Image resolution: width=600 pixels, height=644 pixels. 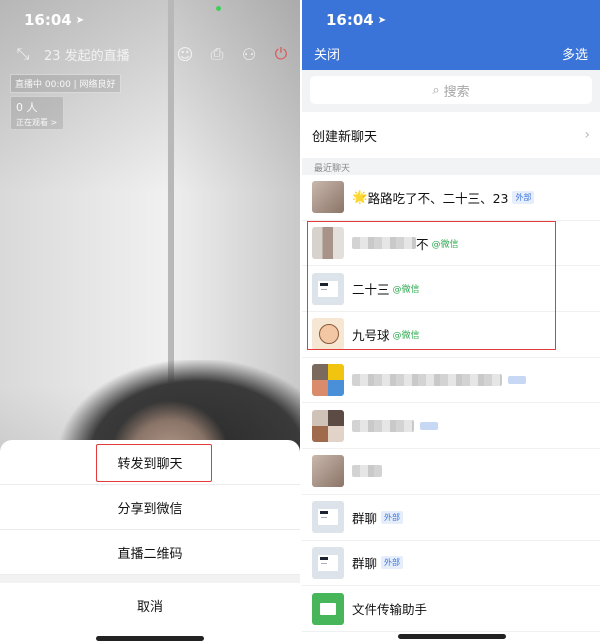 What do you see at coordinates (150, 552) in the screenshot?
I see `live-qr-code-button: 直播二维码` at bounding box center [150, 552].